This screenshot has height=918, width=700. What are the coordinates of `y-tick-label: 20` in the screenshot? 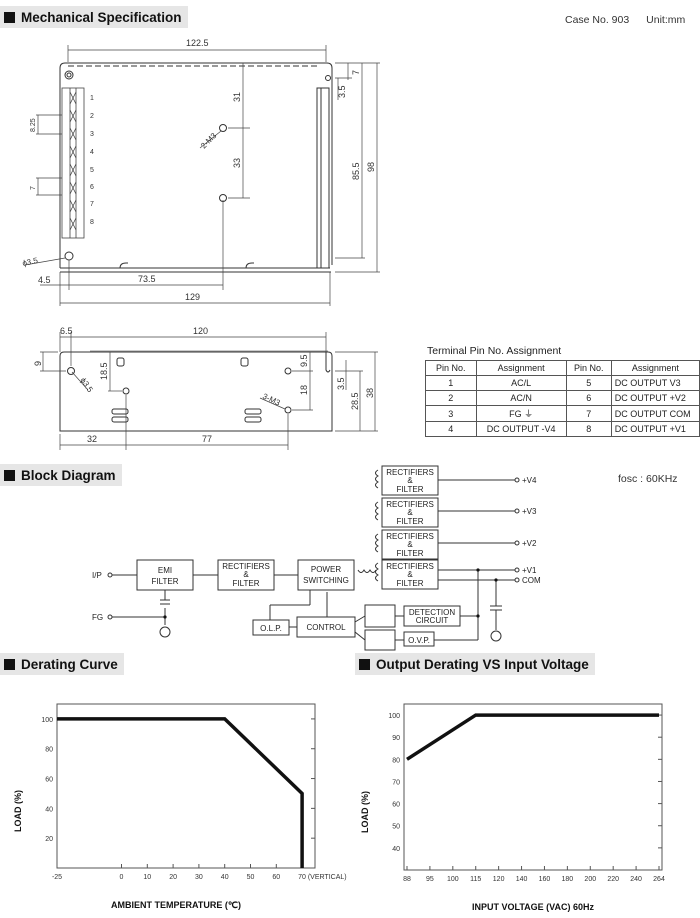 It's located at (49, 839).